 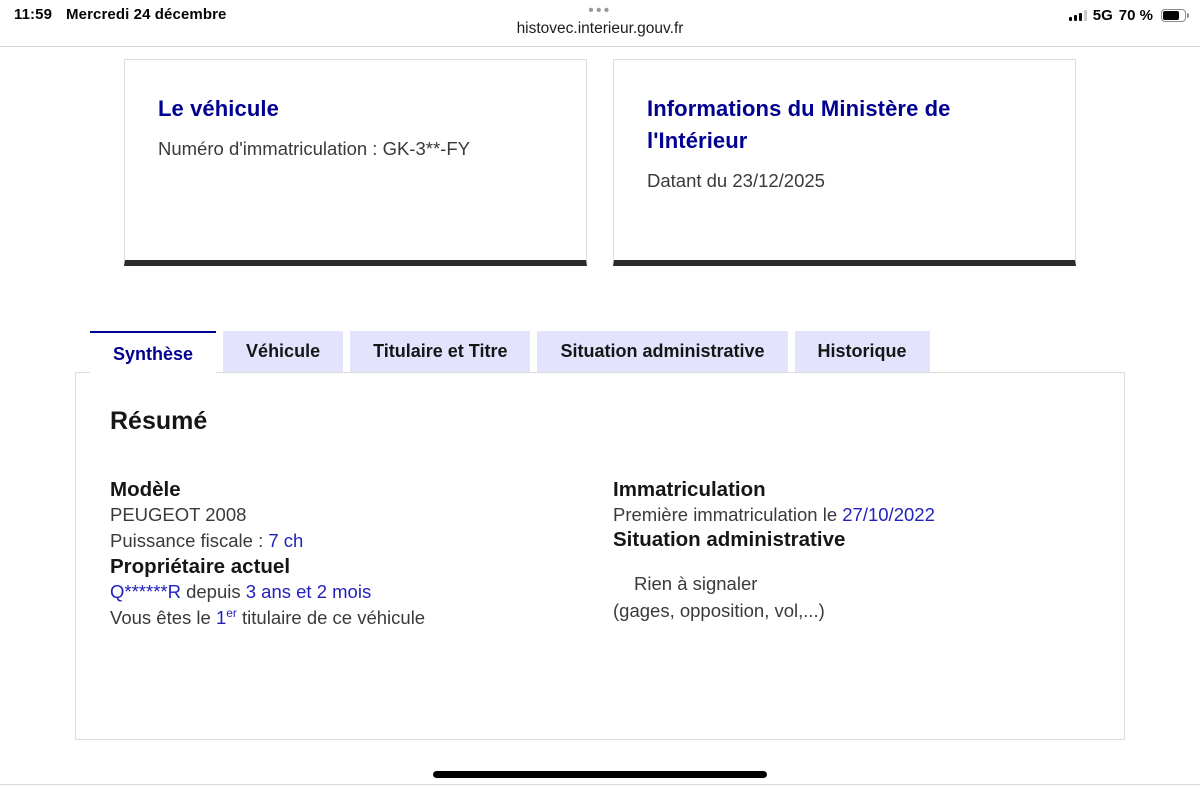 I want to click on owner-since-value: 3 ans et 2 mois, so click(x=308, y=591).